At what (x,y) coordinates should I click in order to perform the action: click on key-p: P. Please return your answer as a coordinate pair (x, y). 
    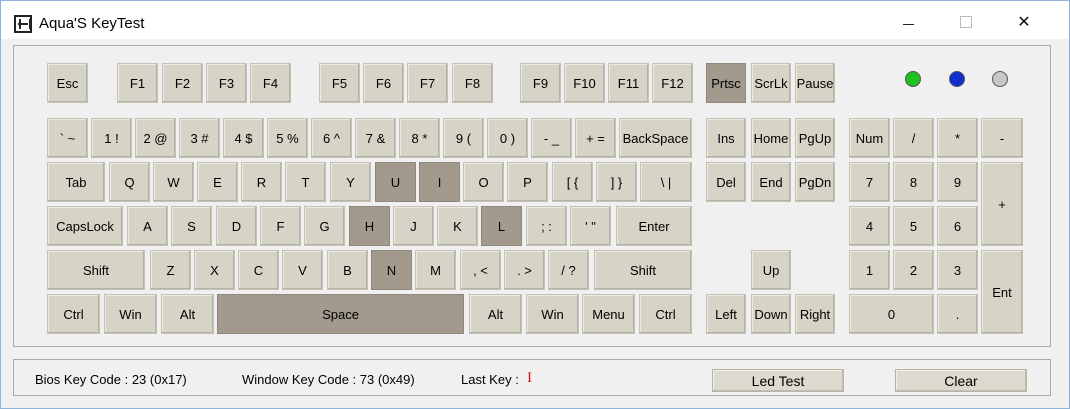
    Looking at the image, I should click on (527, 182).